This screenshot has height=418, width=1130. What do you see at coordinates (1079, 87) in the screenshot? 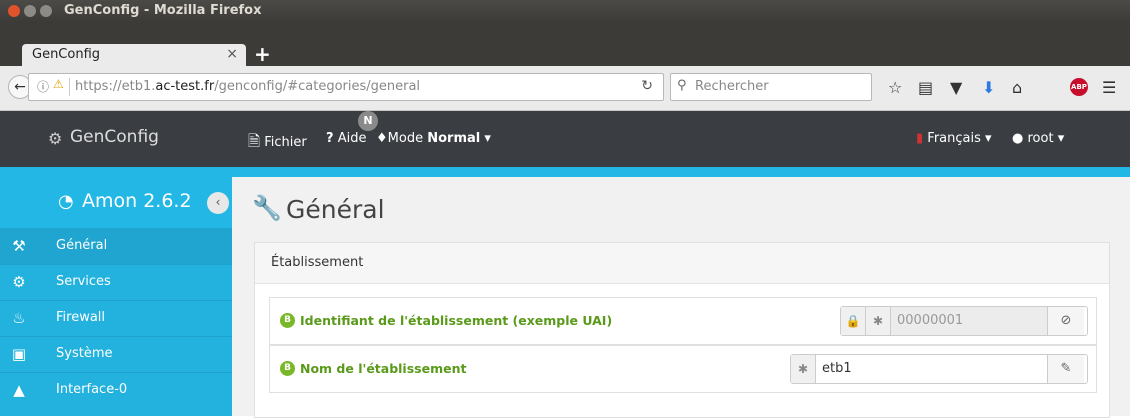
I see `adblock-icon: ABP` at bounding box center [1079, 87].